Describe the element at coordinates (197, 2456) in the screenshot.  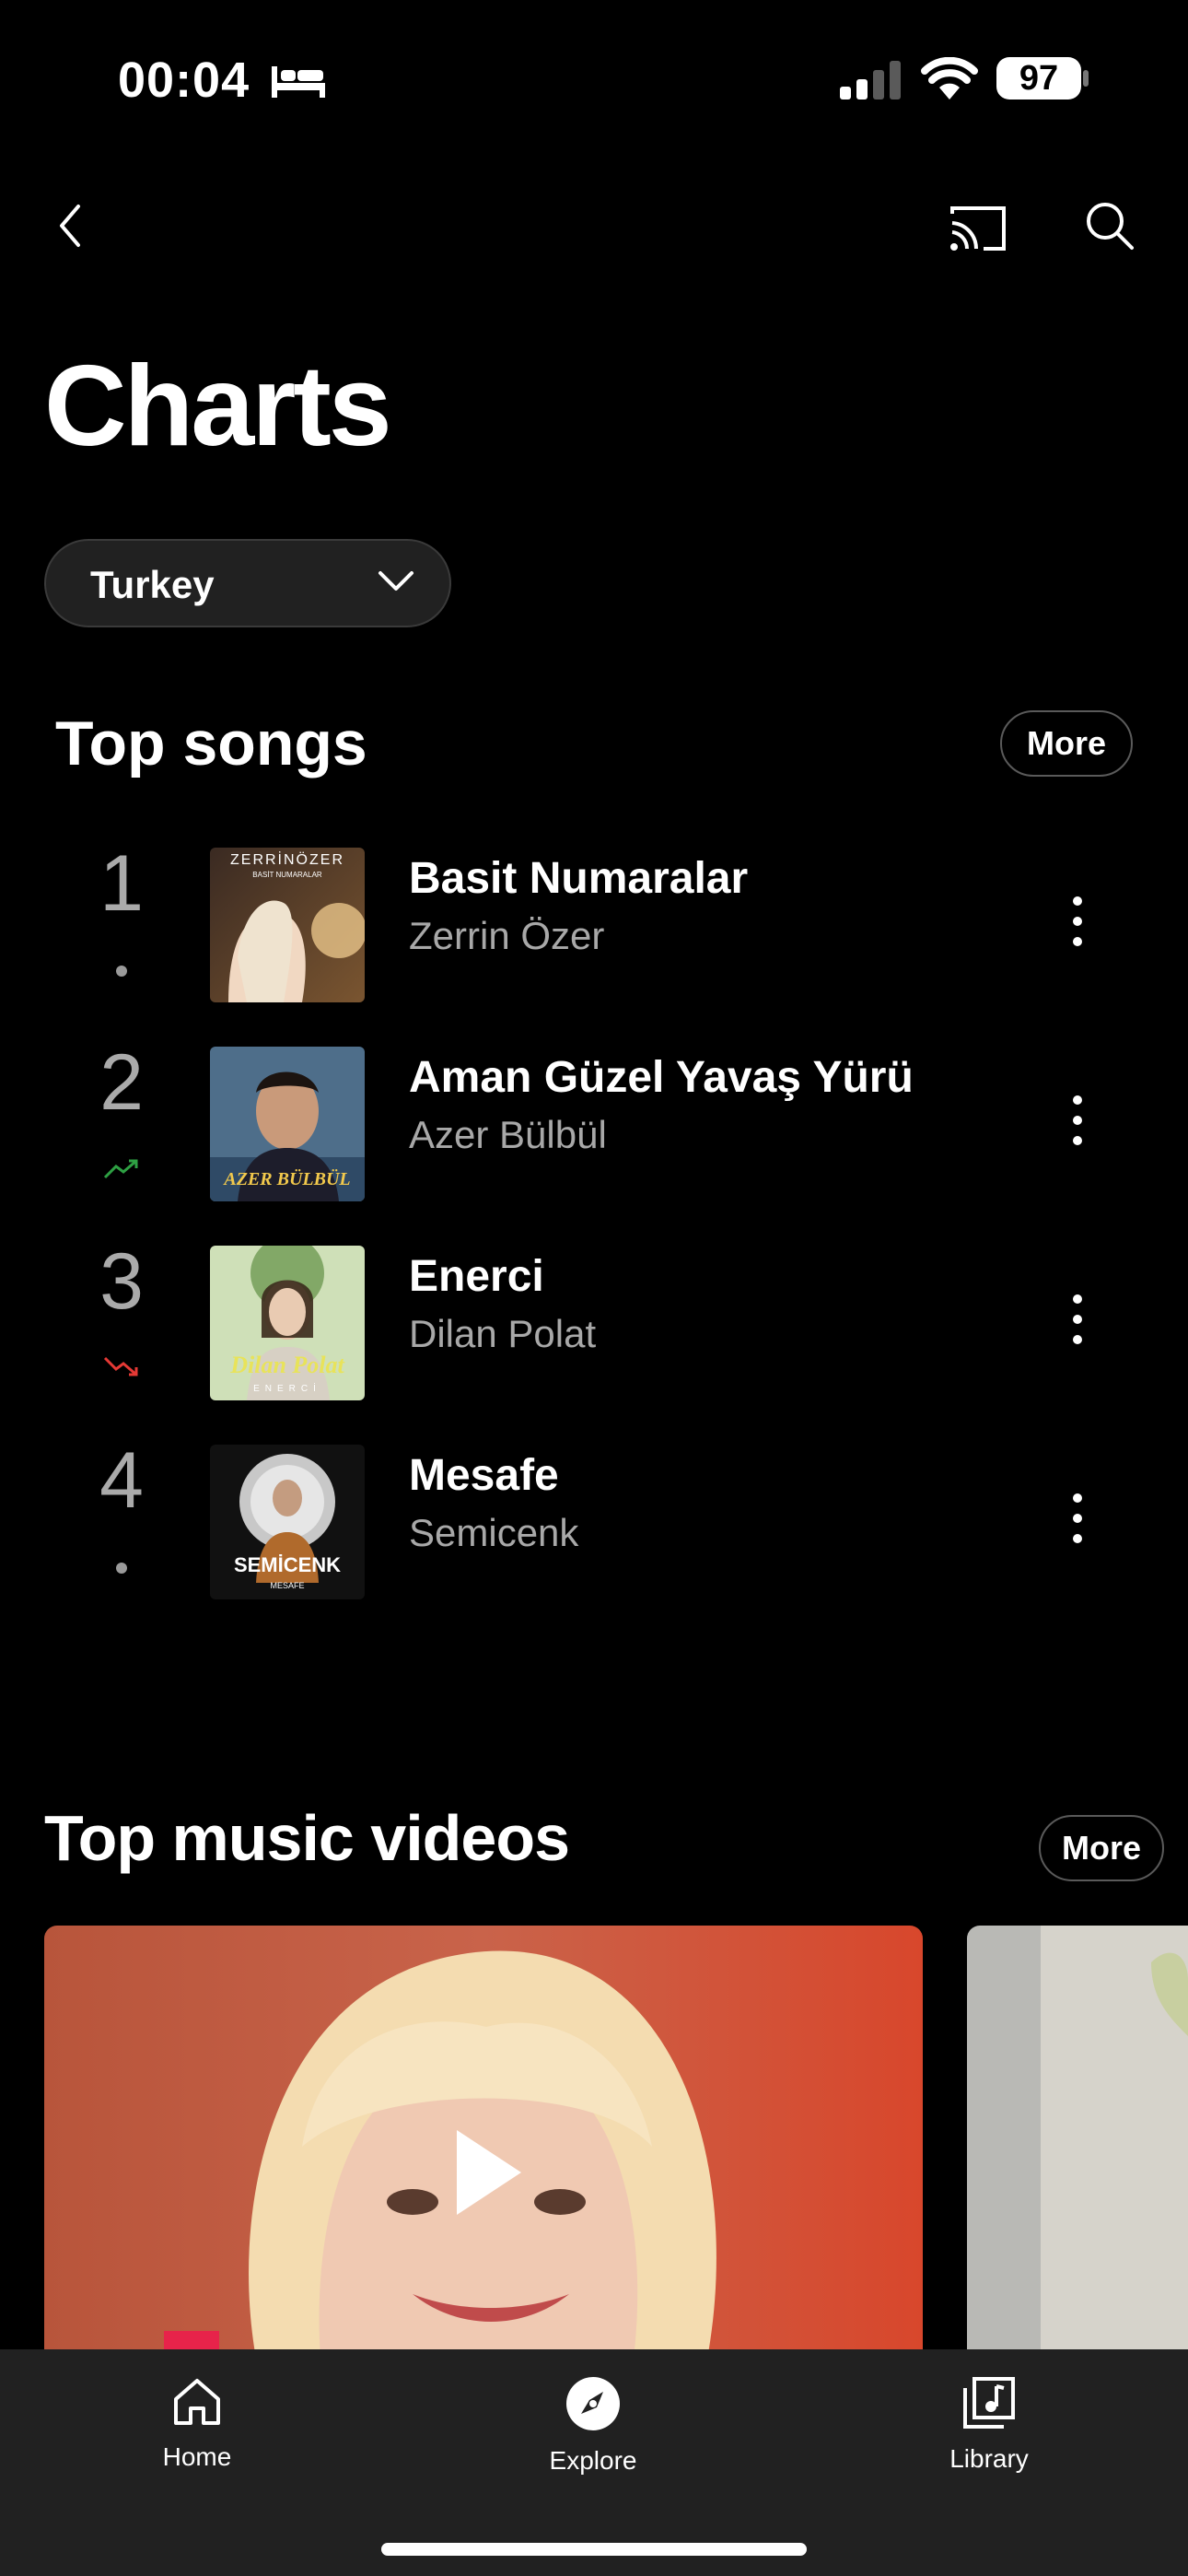
I see `nav-home-label: Home` at that location.